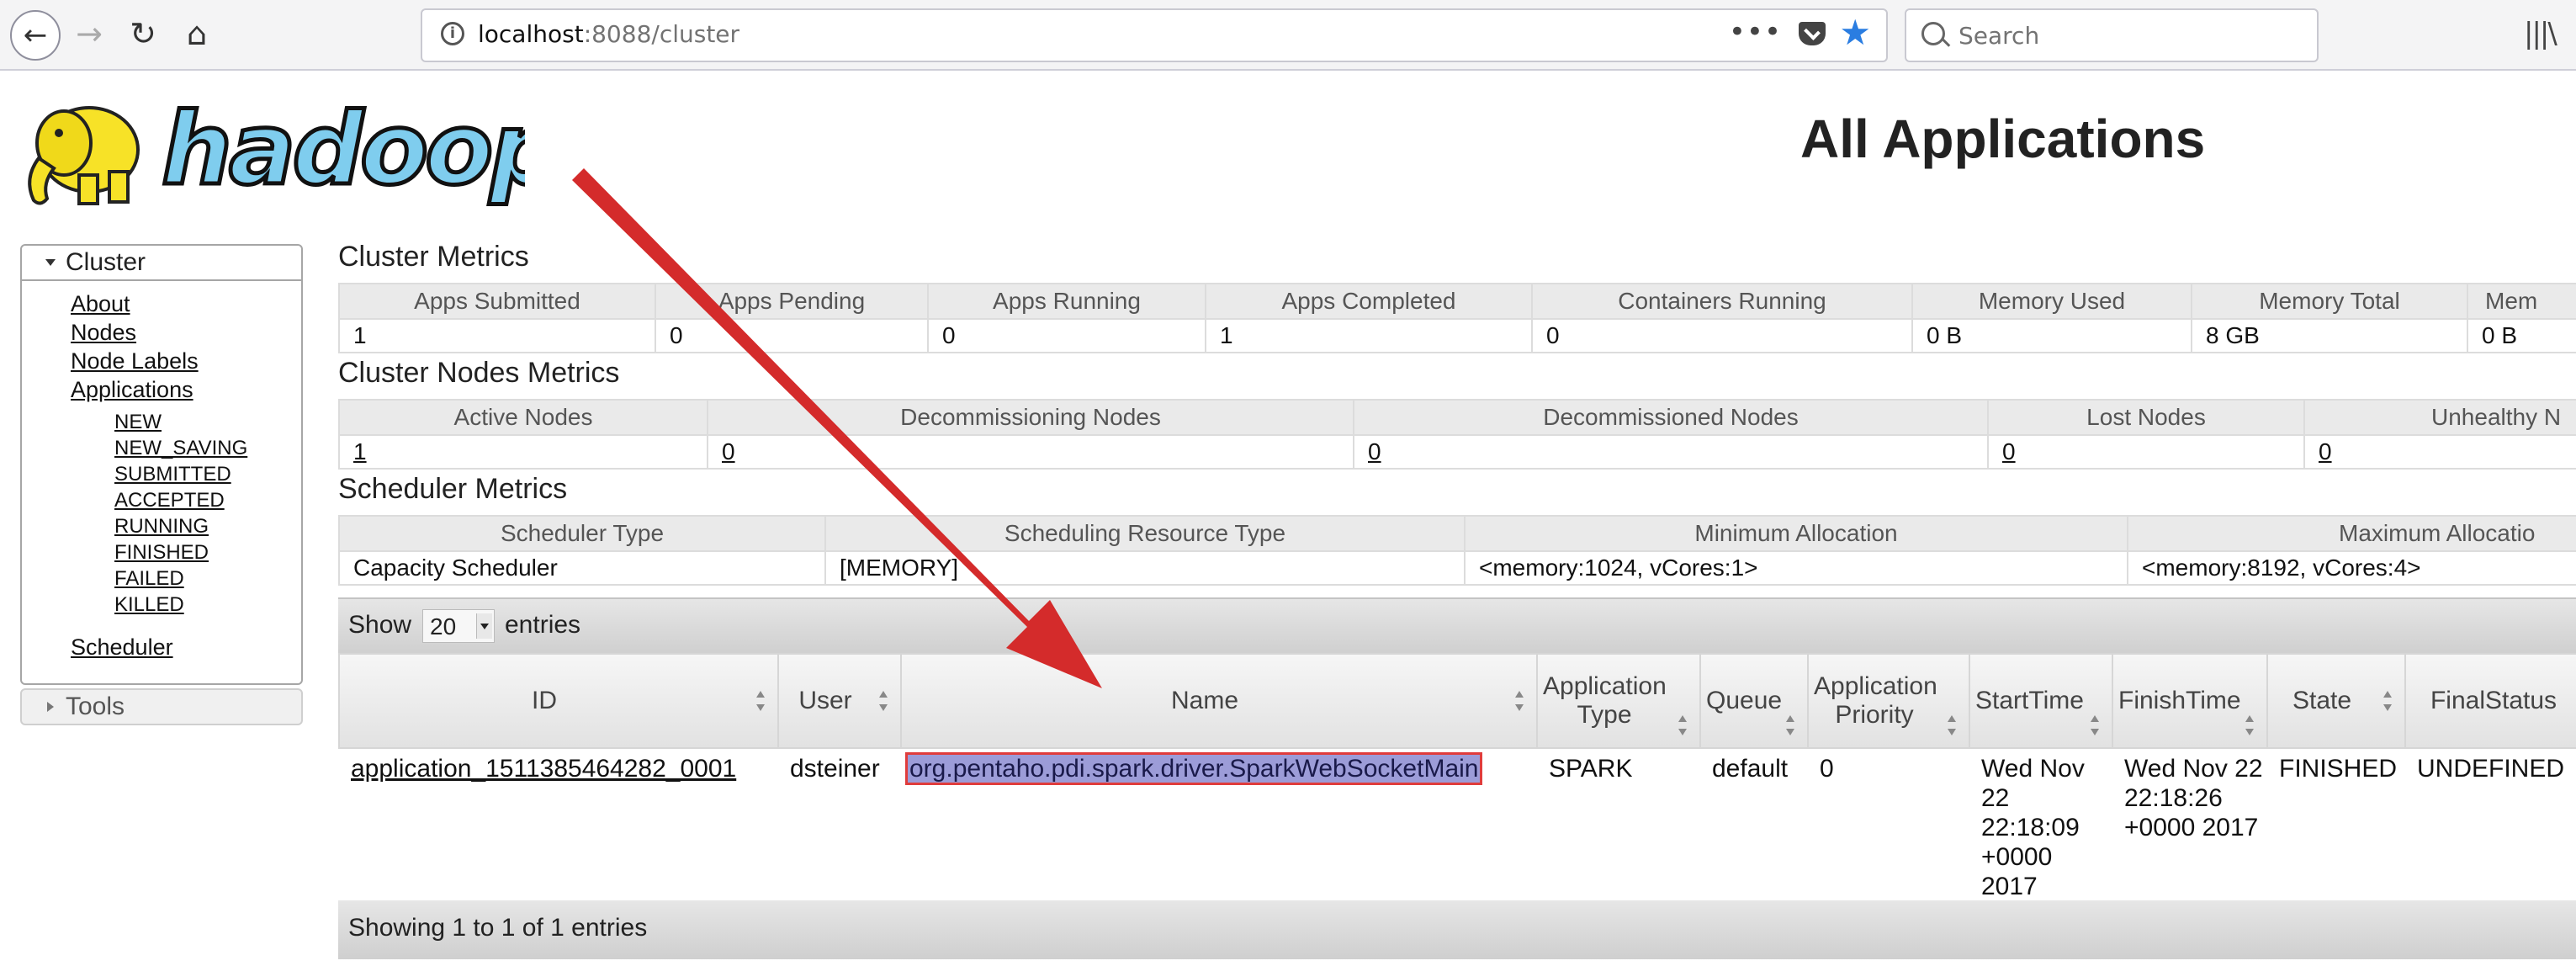 The width and height of the screenshot is (2576, 966). Describe the element at coordinates (89, 34) in the screenshot. I see `forward-button: →` at that location.